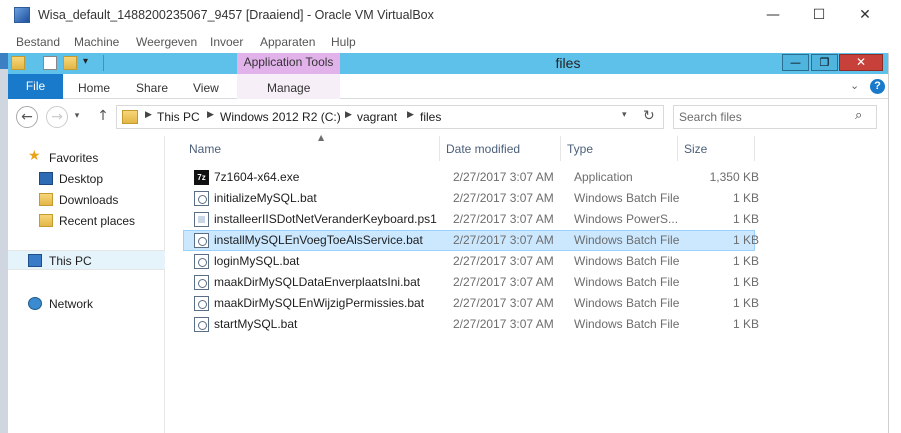 Image resolution: width=901 pixels, height=433 pixels. I want to click on explorer-window-title: files, so click(568, 63).